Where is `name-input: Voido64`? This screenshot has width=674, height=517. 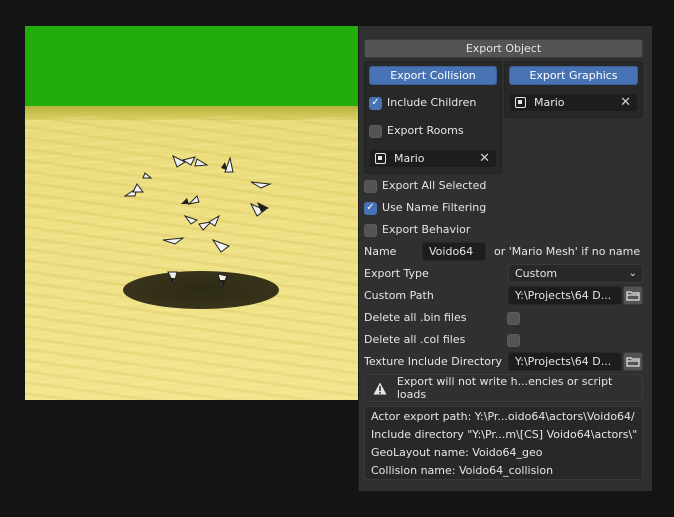 name-input: Voido64 is located at coordinates (454, 251).